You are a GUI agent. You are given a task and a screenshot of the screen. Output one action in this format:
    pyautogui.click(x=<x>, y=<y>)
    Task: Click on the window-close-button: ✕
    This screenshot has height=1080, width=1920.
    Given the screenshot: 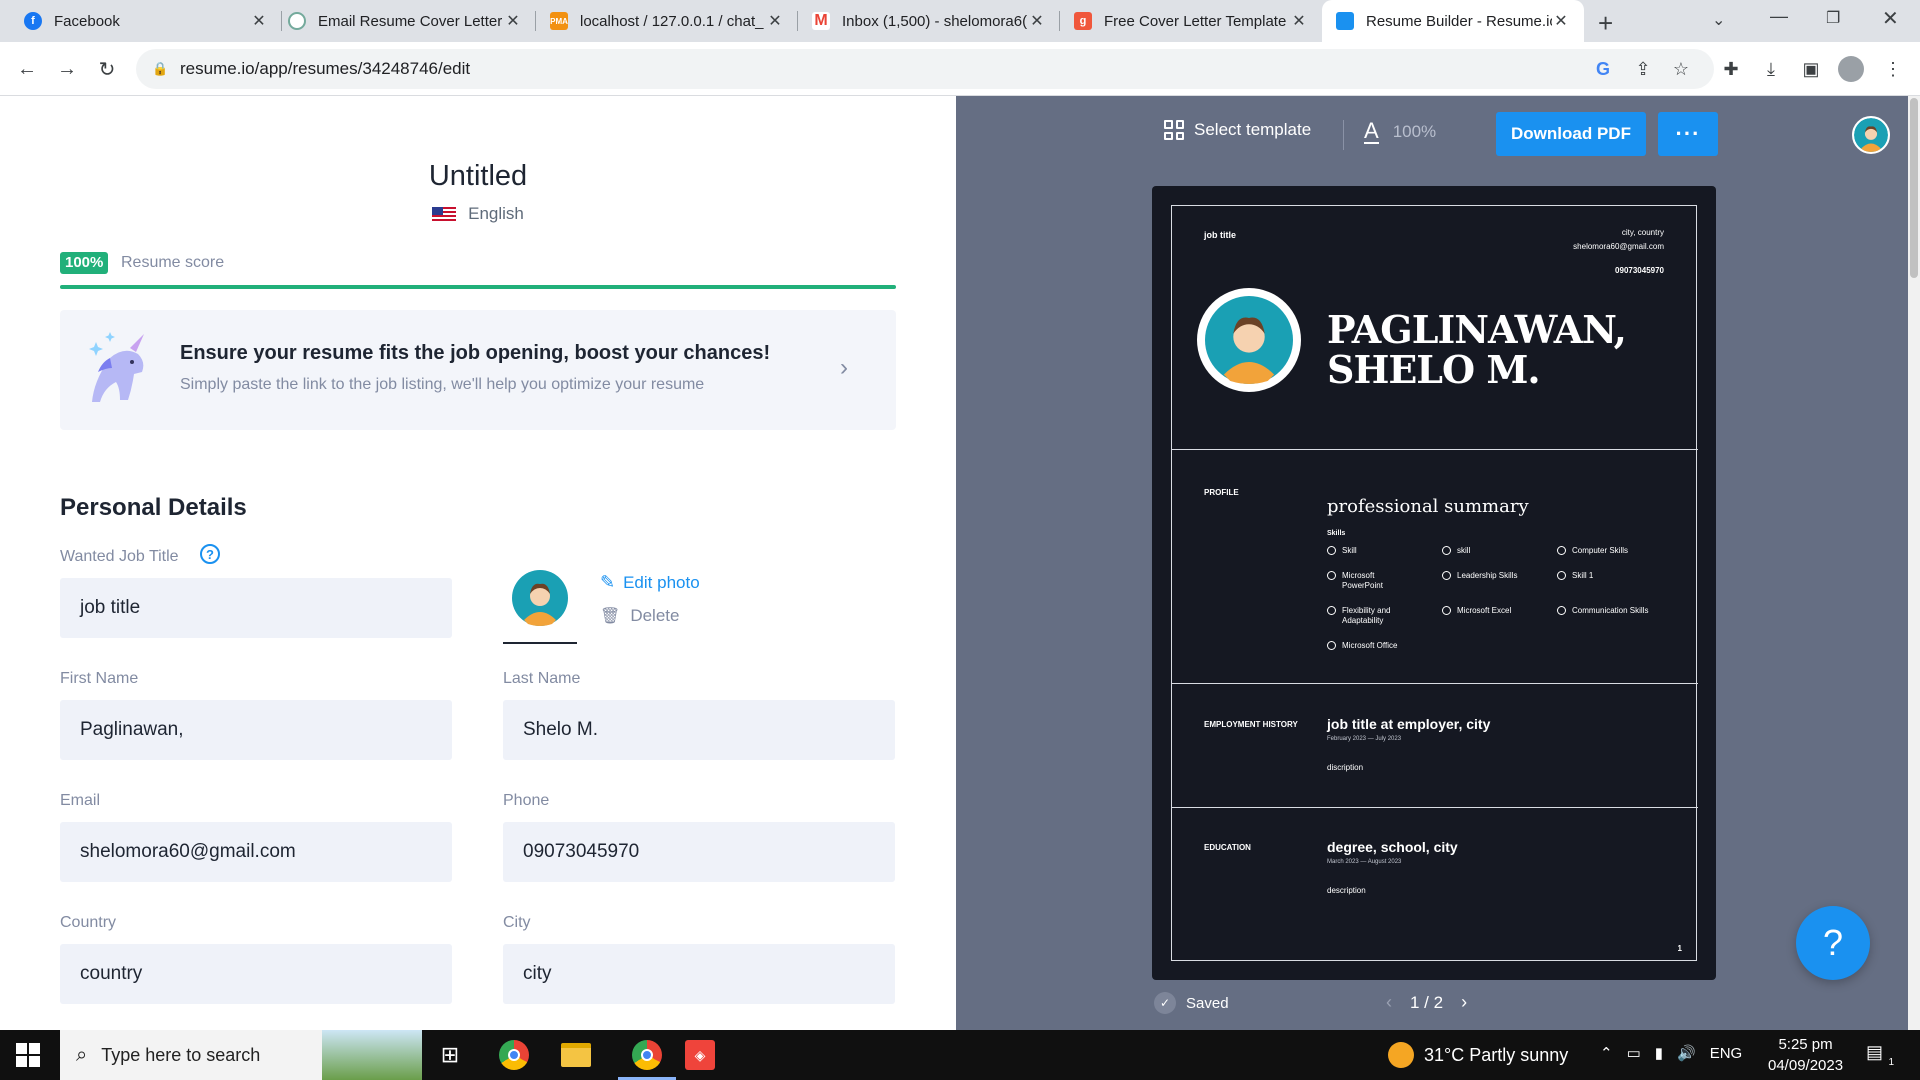 What is the action you would take?
    pyautogui.click(x=1890, y=18)
    